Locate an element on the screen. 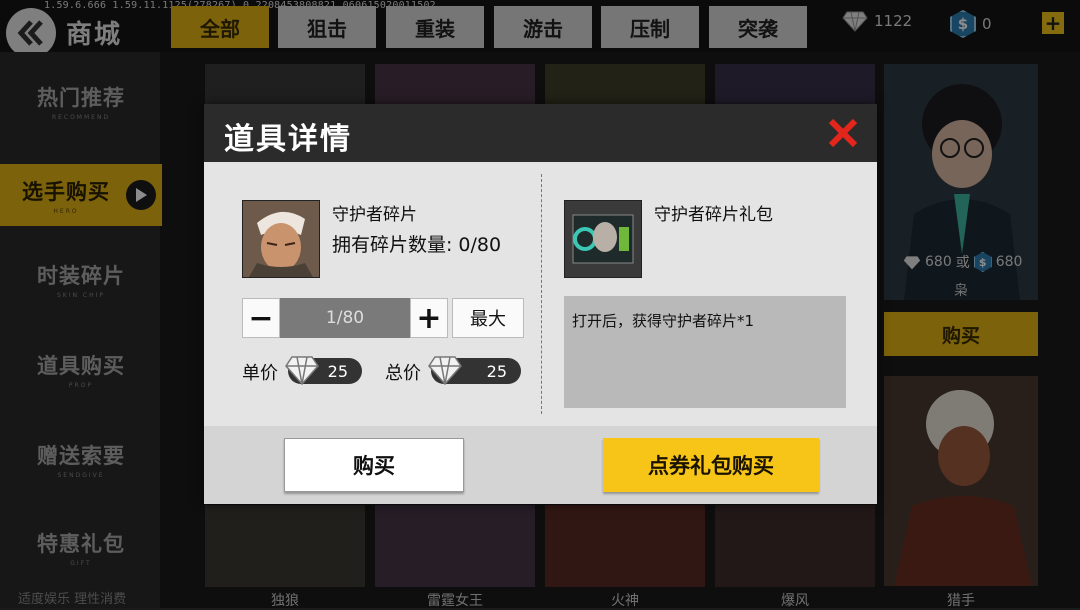 The image size is (1080, 610). section-divider is located at coordinates (541, 294).